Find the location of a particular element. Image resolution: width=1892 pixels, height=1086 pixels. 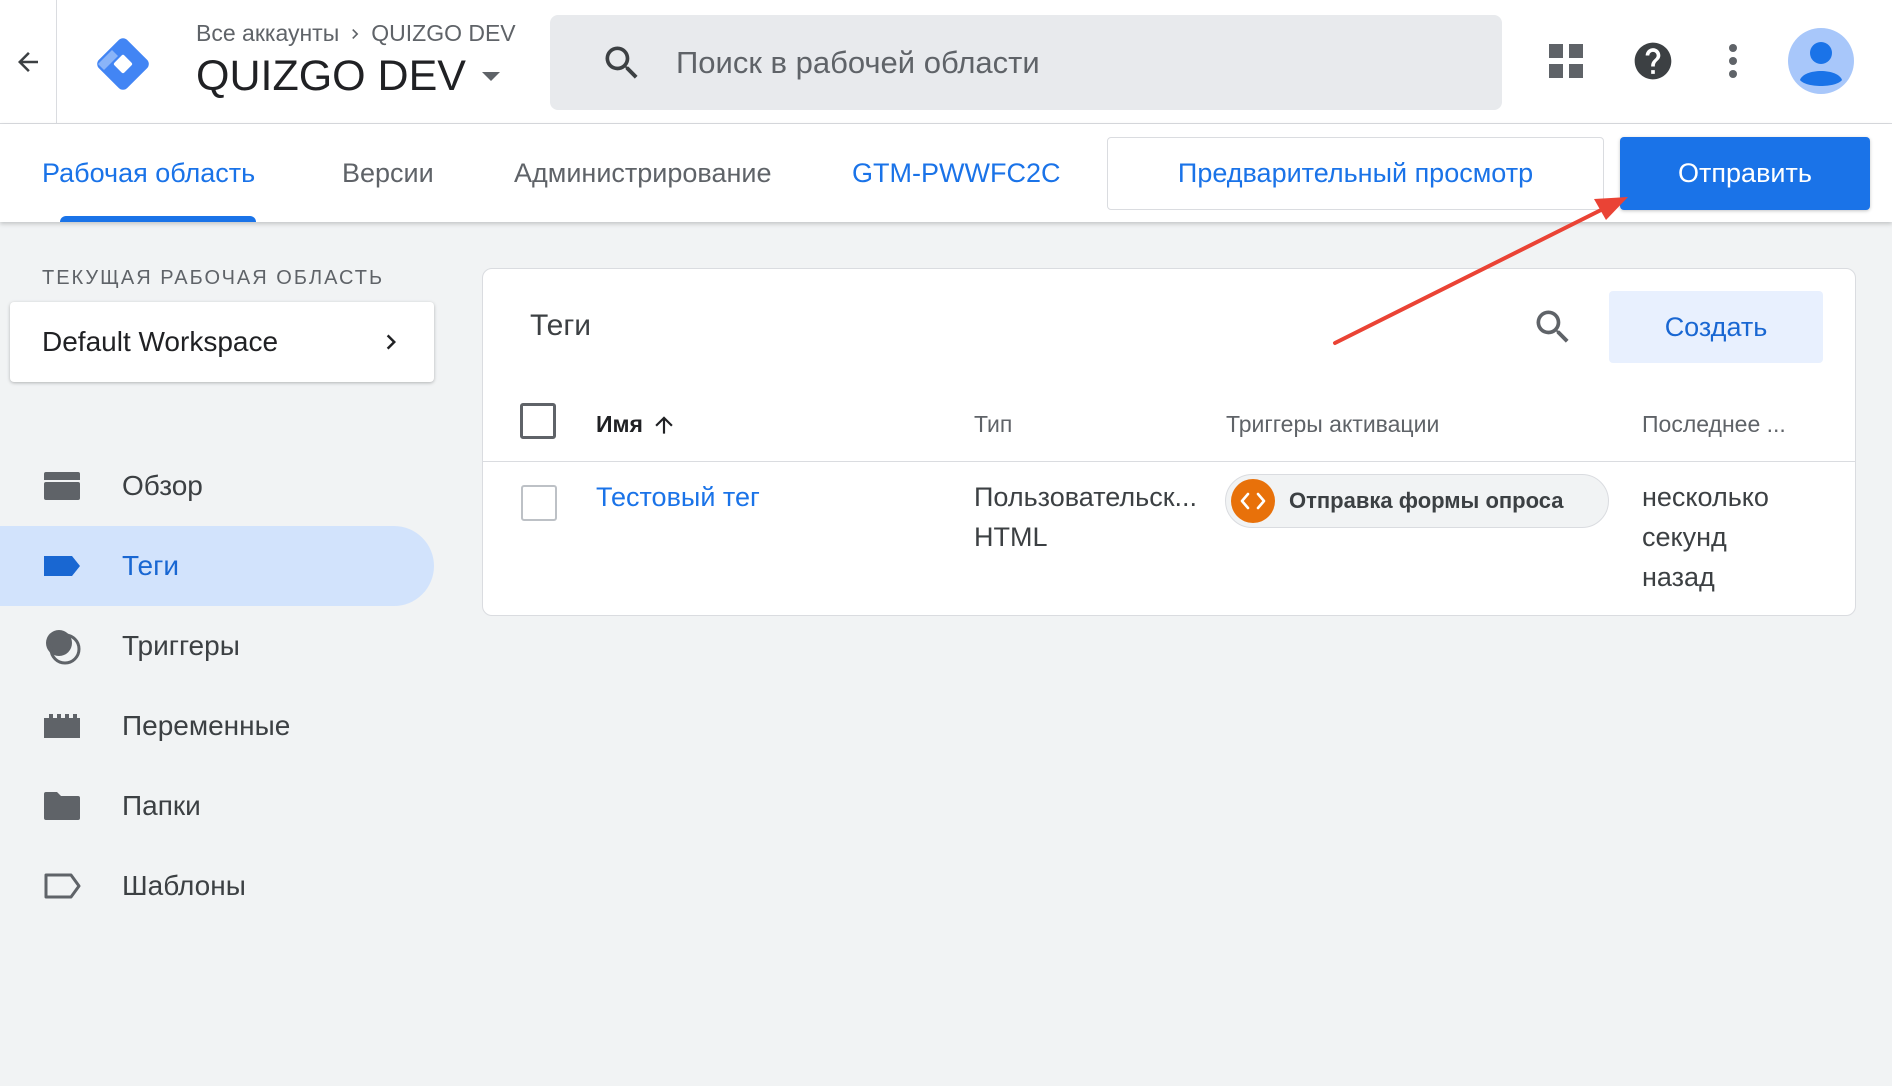

tag-type-line2: HTML is located at coordinates (1011, 537).